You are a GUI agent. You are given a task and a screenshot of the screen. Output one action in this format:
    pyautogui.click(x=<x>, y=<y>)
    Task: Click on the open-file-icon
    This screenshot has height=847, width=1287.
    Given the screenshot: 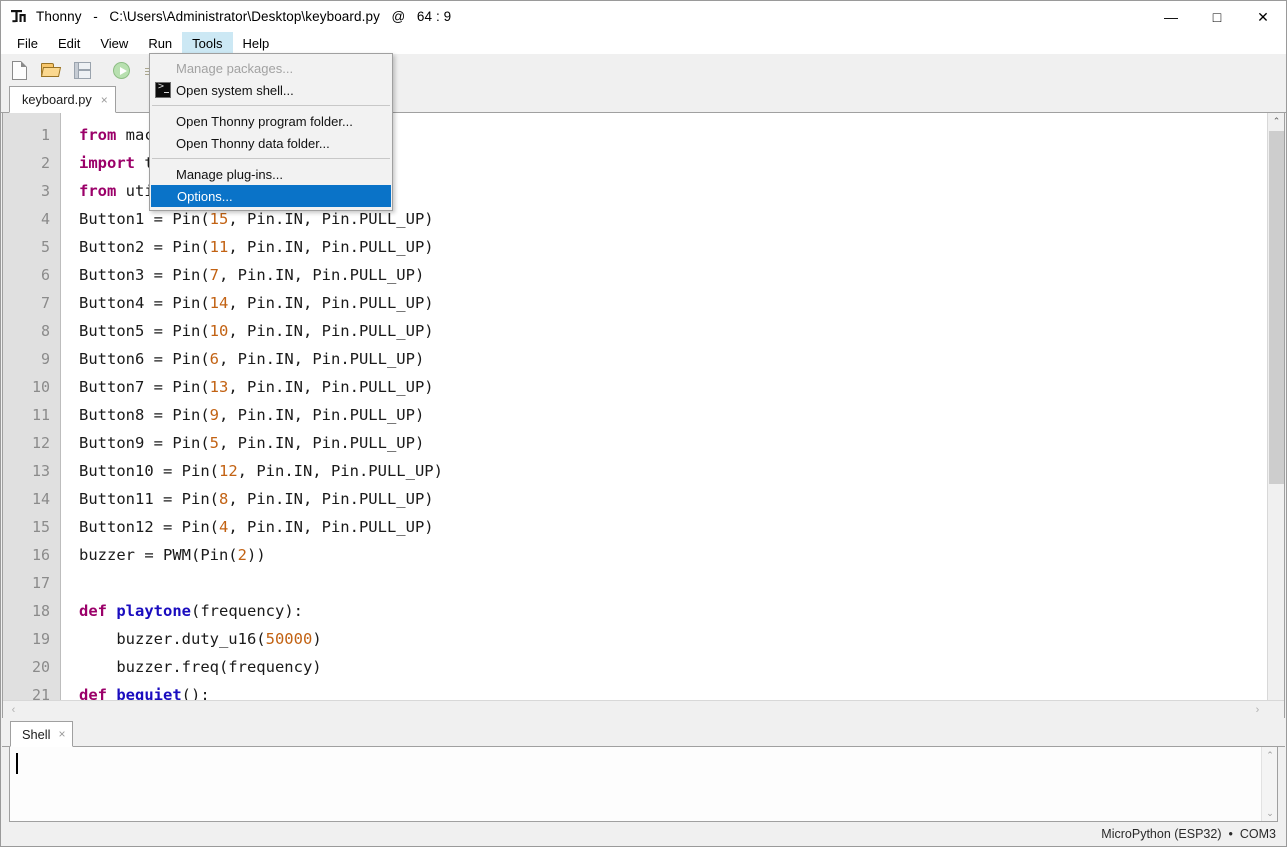 What is the action you would take?
    pyautogui.click(x=51, y=70)
    